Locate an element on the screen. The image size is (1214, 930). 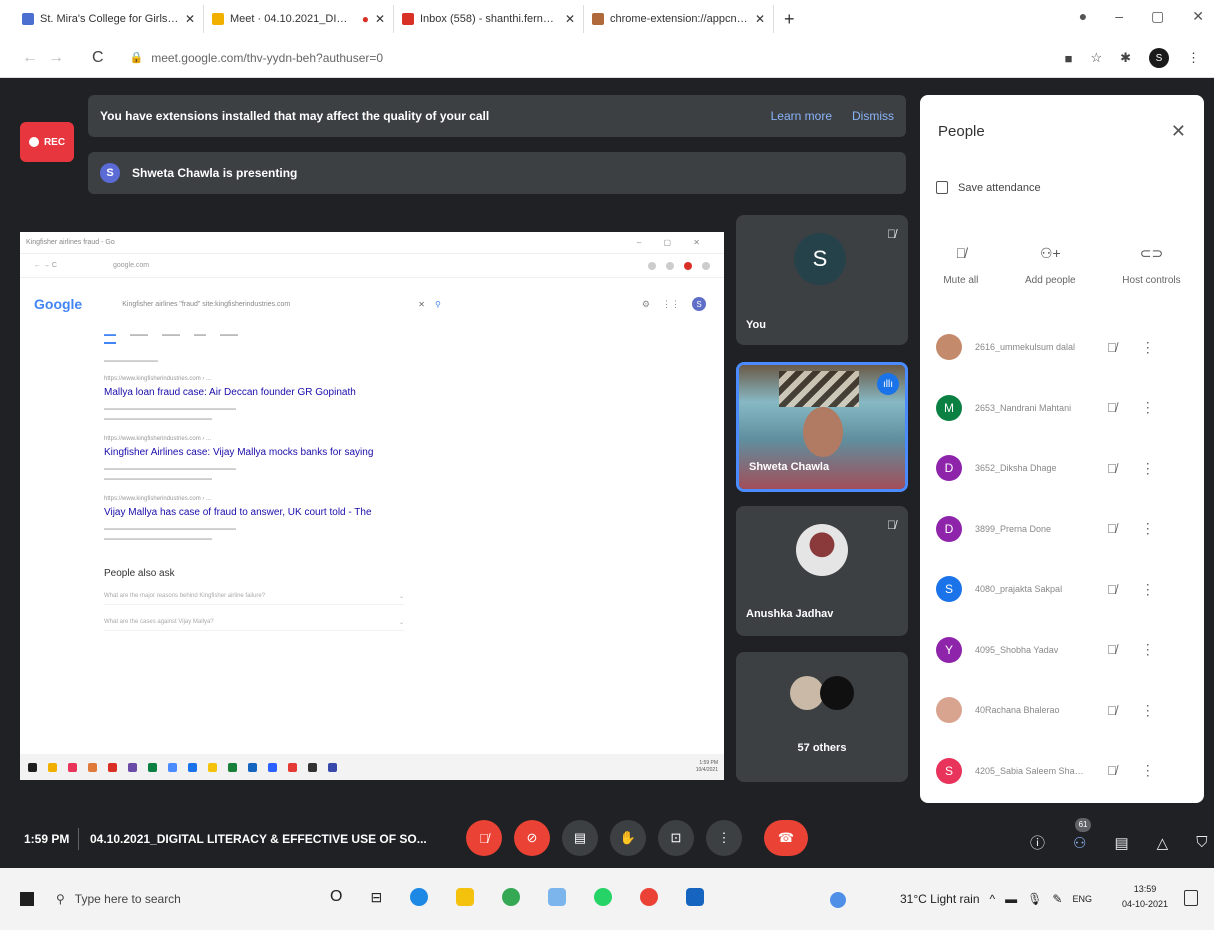
pen-icon: ✎ is located at coordinates (1057, 899).